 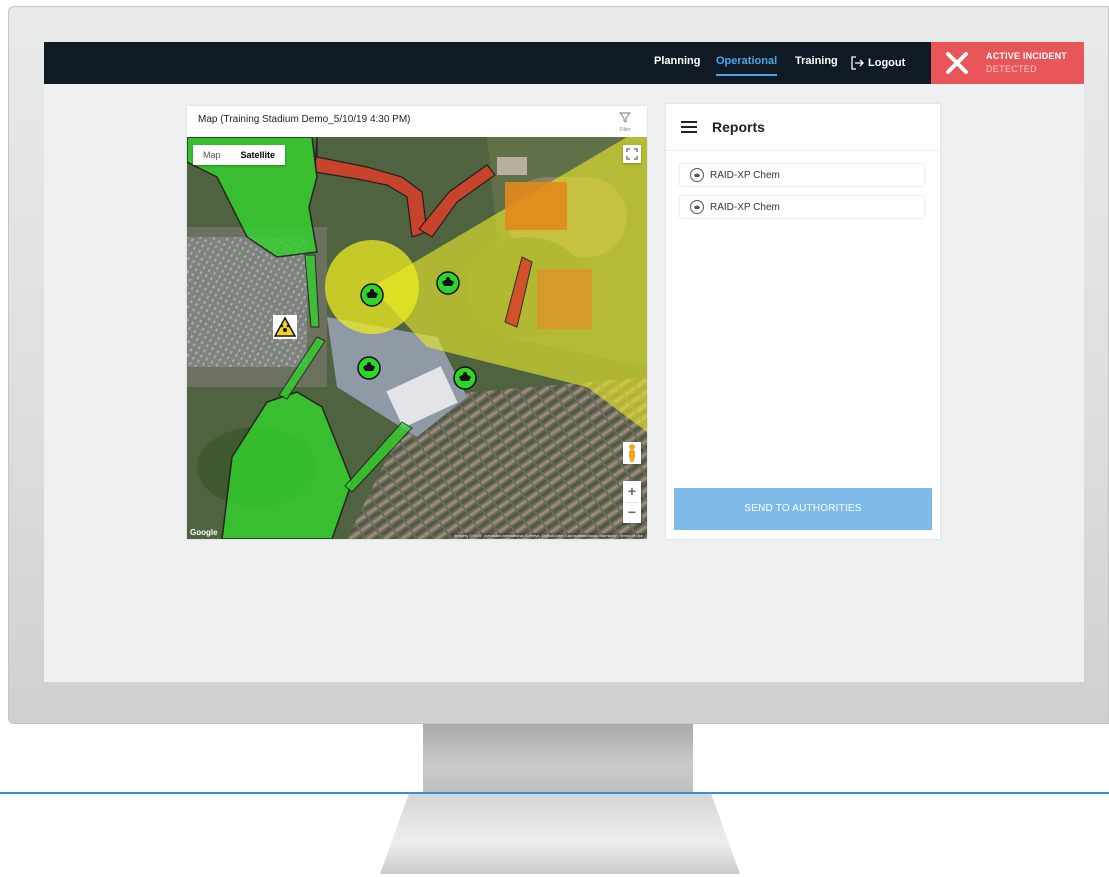 What do you see at coordinates (625, 130) in the screenshot?
I see `filter-label: Filter` at bounding box center [625, 130].